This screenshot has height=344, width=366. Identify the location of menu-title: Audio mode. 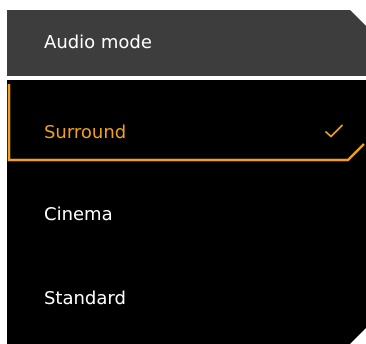
(98, 42).